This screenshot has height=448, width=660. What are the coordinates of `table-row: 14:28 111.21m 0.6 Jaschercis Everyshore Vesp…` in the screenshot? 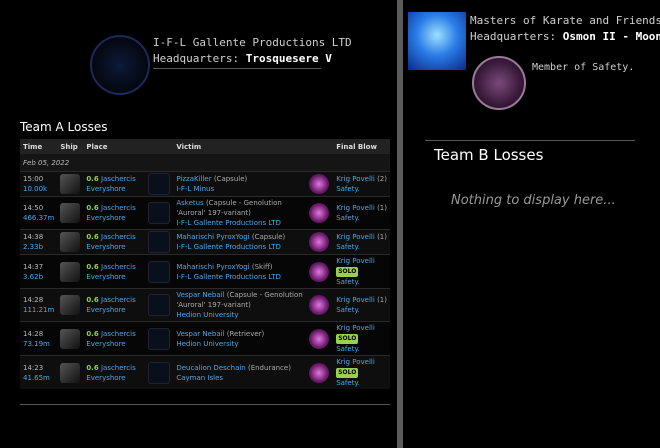 It's located at (205, 305).